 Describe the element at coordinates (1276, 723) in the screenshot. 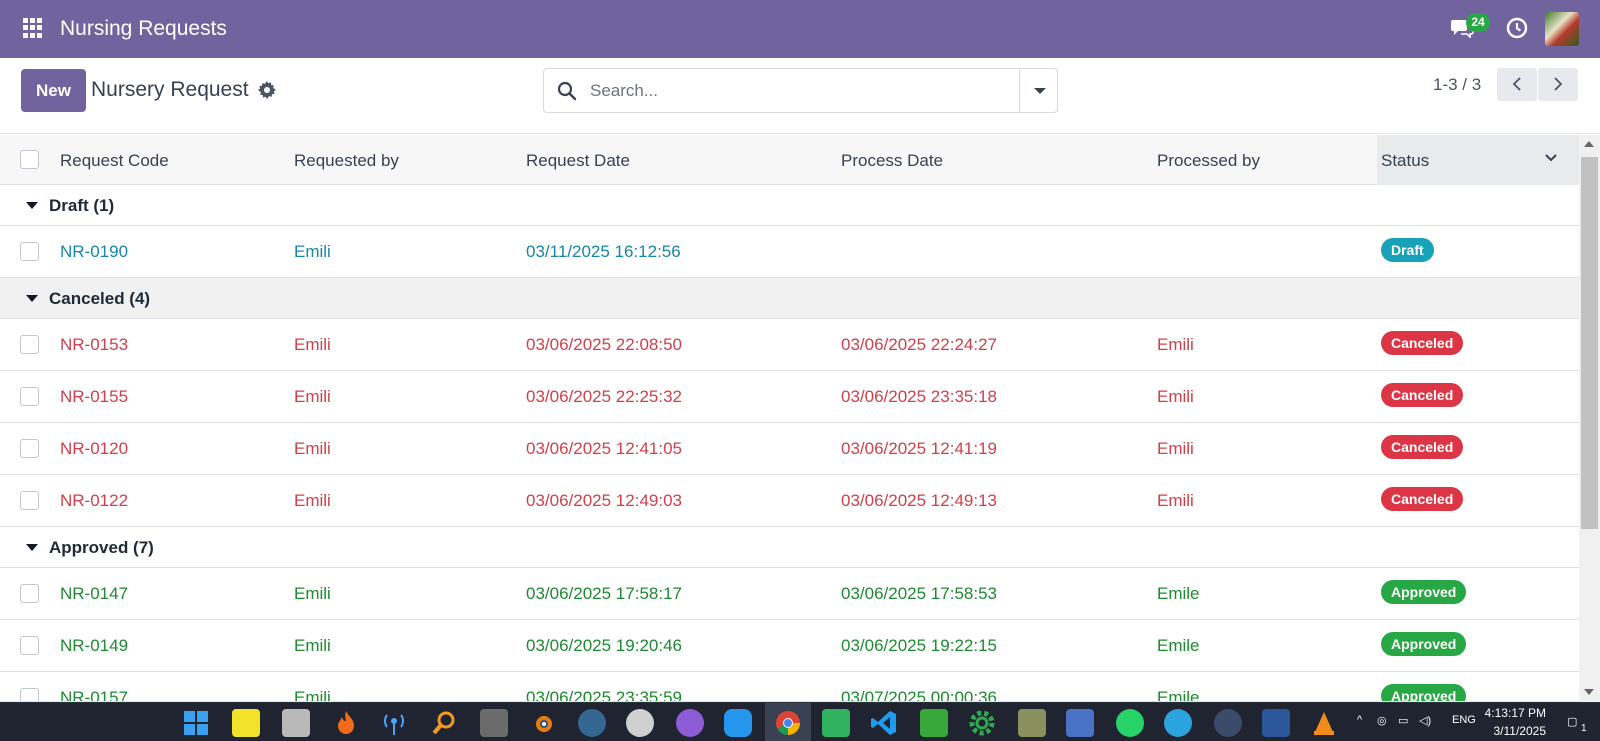

I see `word-icon` at that location.